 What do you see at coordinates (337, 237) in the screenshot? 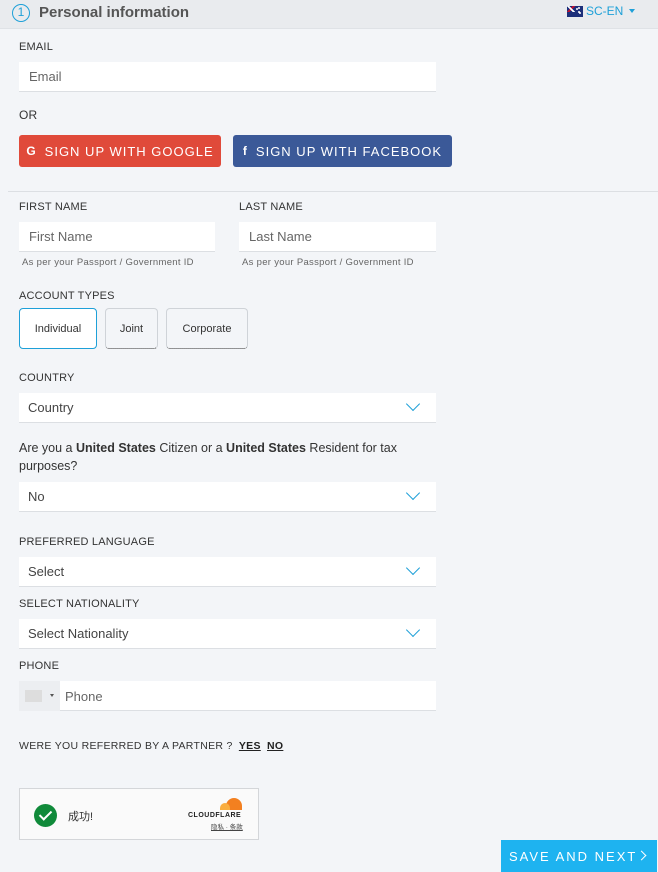
I see `last-name-input` at bounding box center [337, 237].